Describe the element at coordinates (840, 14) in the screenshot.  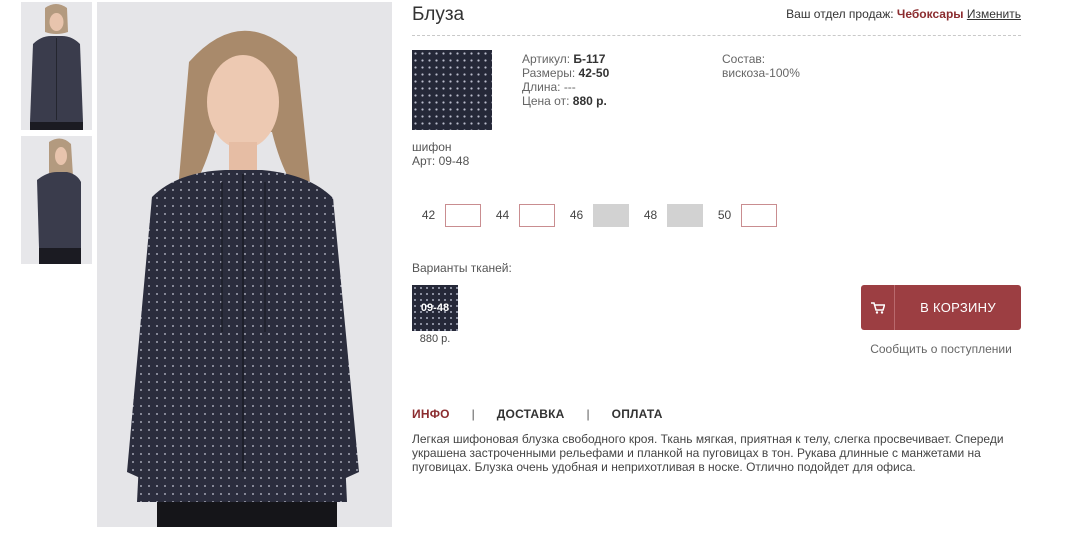
I see `sales-label: Ваш отдел продаж:` at that location.